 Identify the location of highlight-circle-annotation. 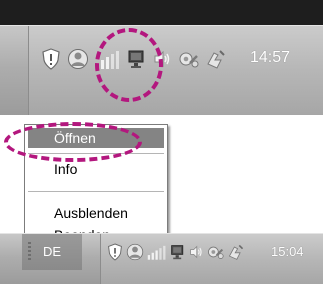
(129, 65).